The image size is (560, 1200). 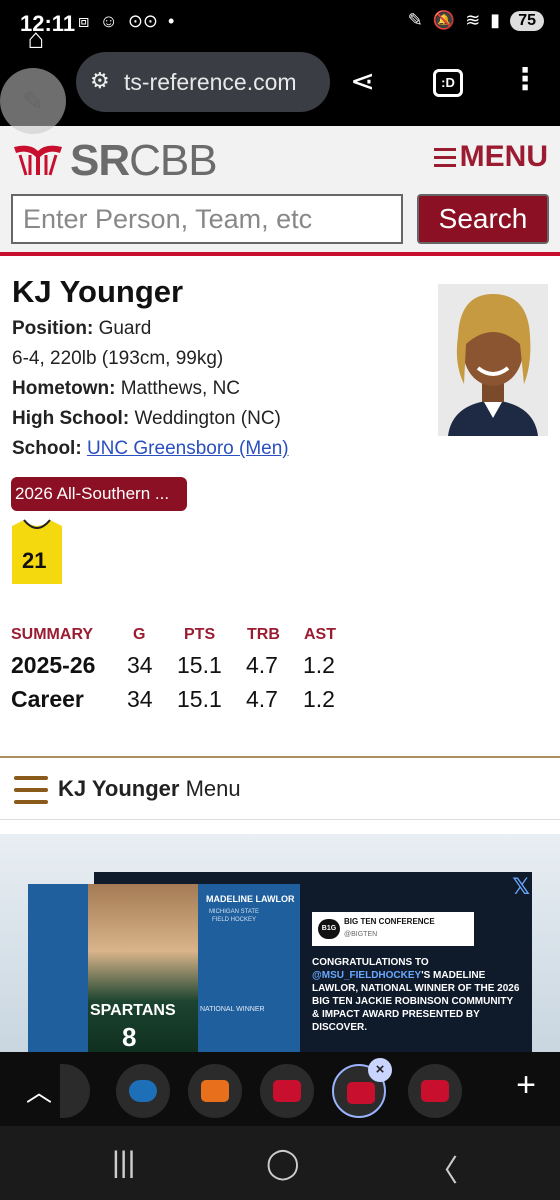 I want to click on more-options-icon: ⋮, so click(x=525, y=79).